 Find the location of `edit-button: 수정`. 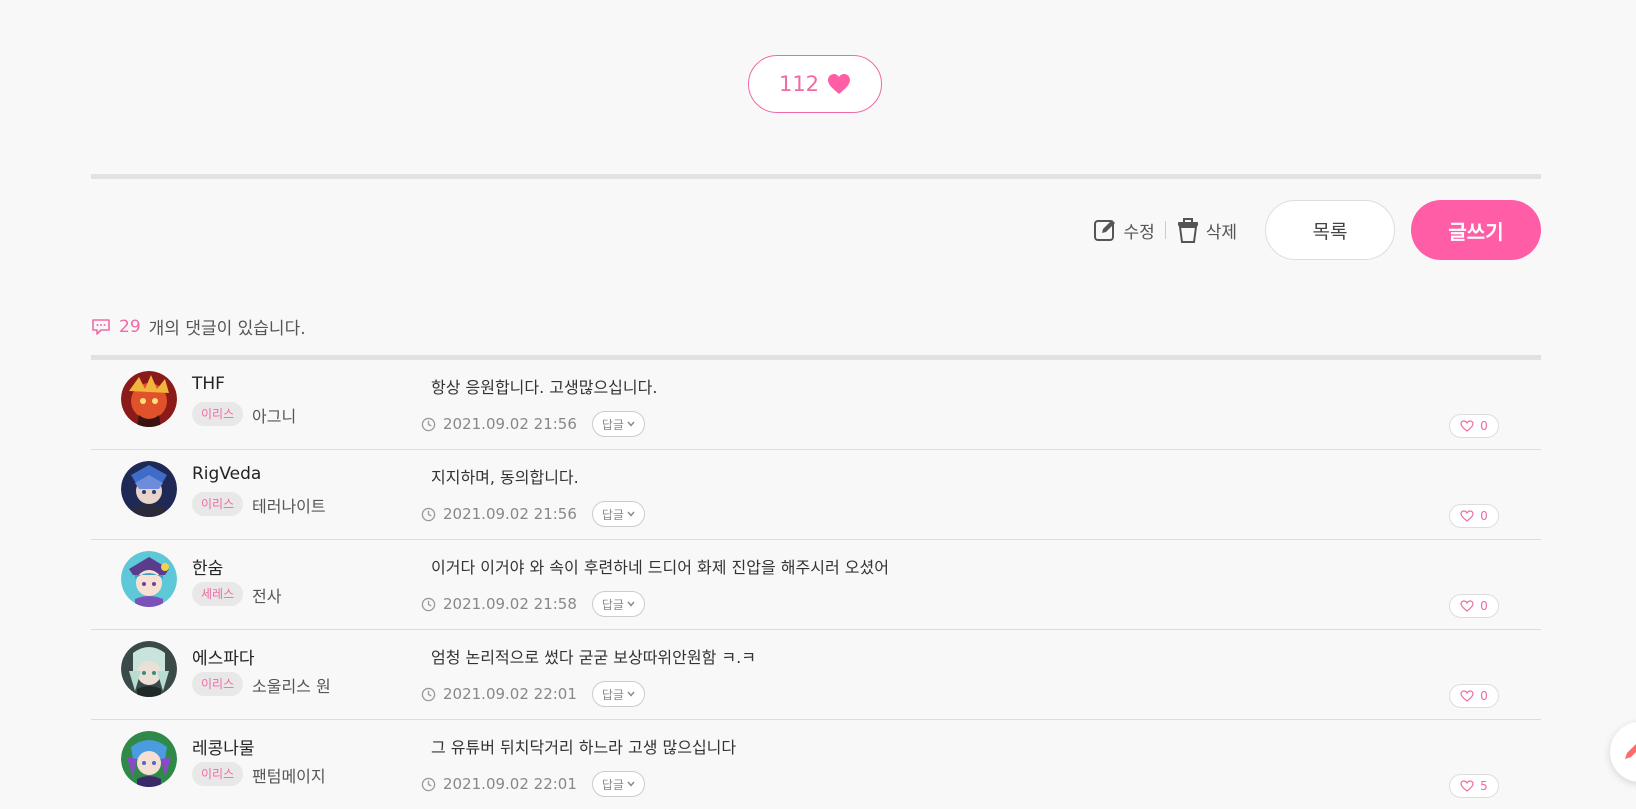

edit-button: 수정 is located at coordinates (1124, 230).